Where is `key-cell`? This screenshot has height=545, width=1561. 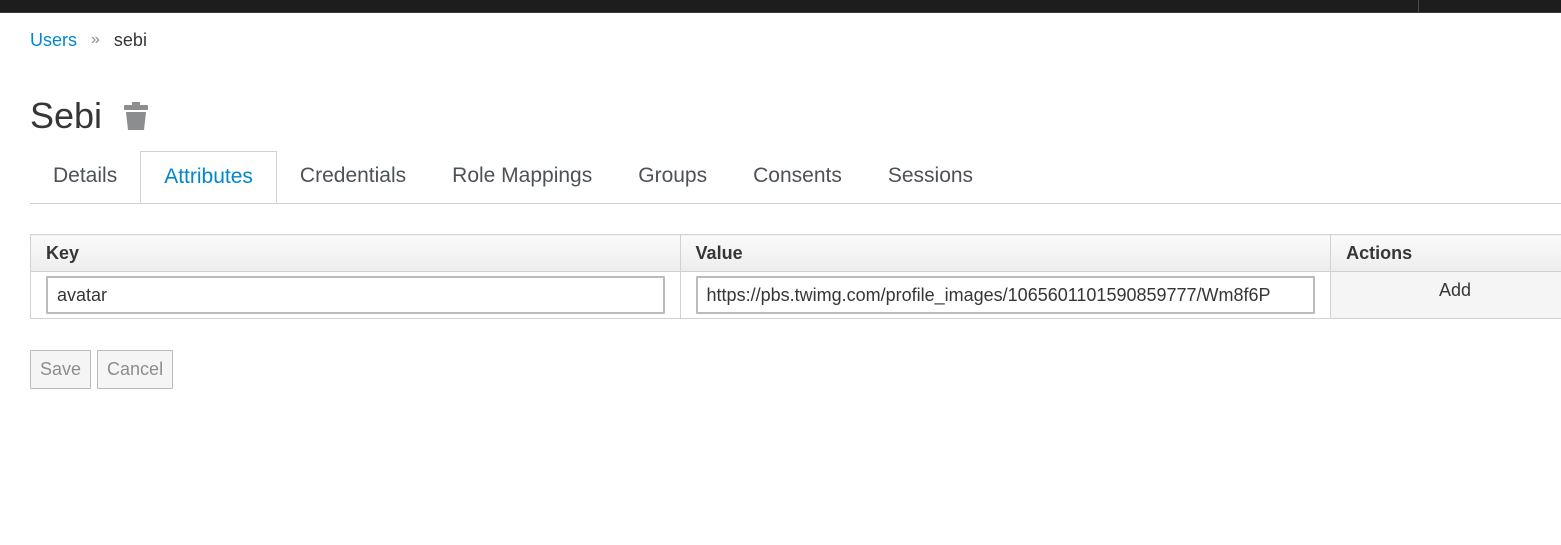
key-cell is located at coordinates (355, 295).